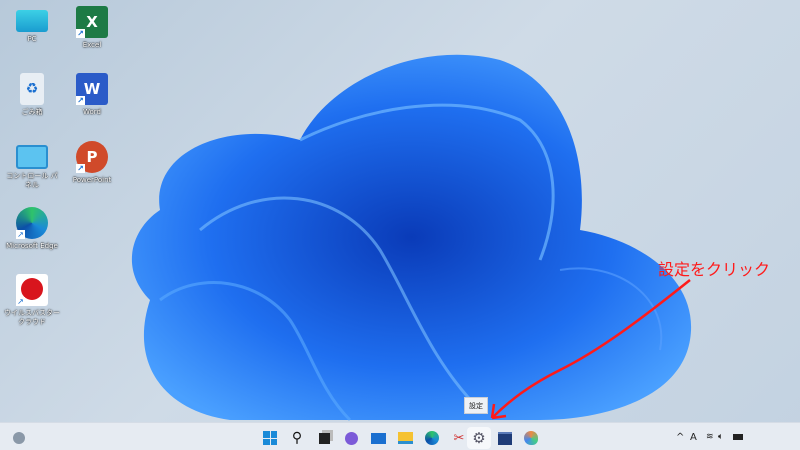 This screenshot has height=450, width=800. Describe the element at coordinates (92, 22) in the screenshot. I see `excel-icon: X ↗` at that location.